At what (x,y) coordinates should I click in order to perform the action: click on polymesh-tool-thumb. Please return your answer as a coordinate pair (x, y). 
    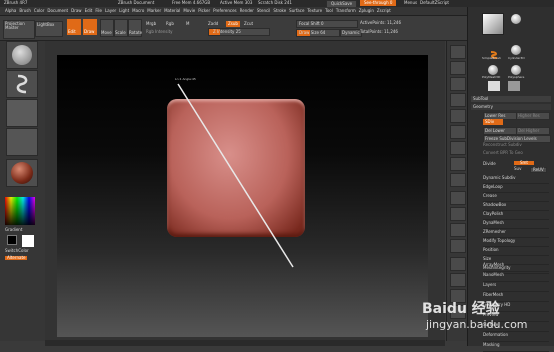
    Looking at the image, I should click on (493, 70).